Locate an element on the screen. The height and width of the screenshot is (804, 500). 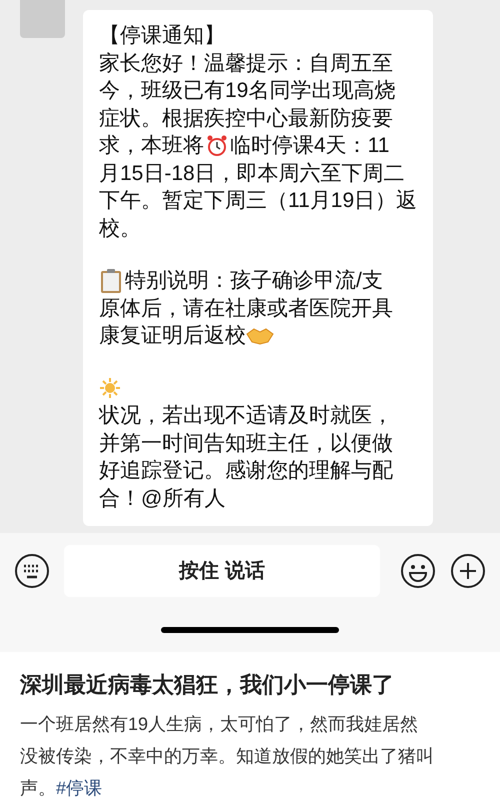
clipboard-icon is located at coordinates (111, 281).